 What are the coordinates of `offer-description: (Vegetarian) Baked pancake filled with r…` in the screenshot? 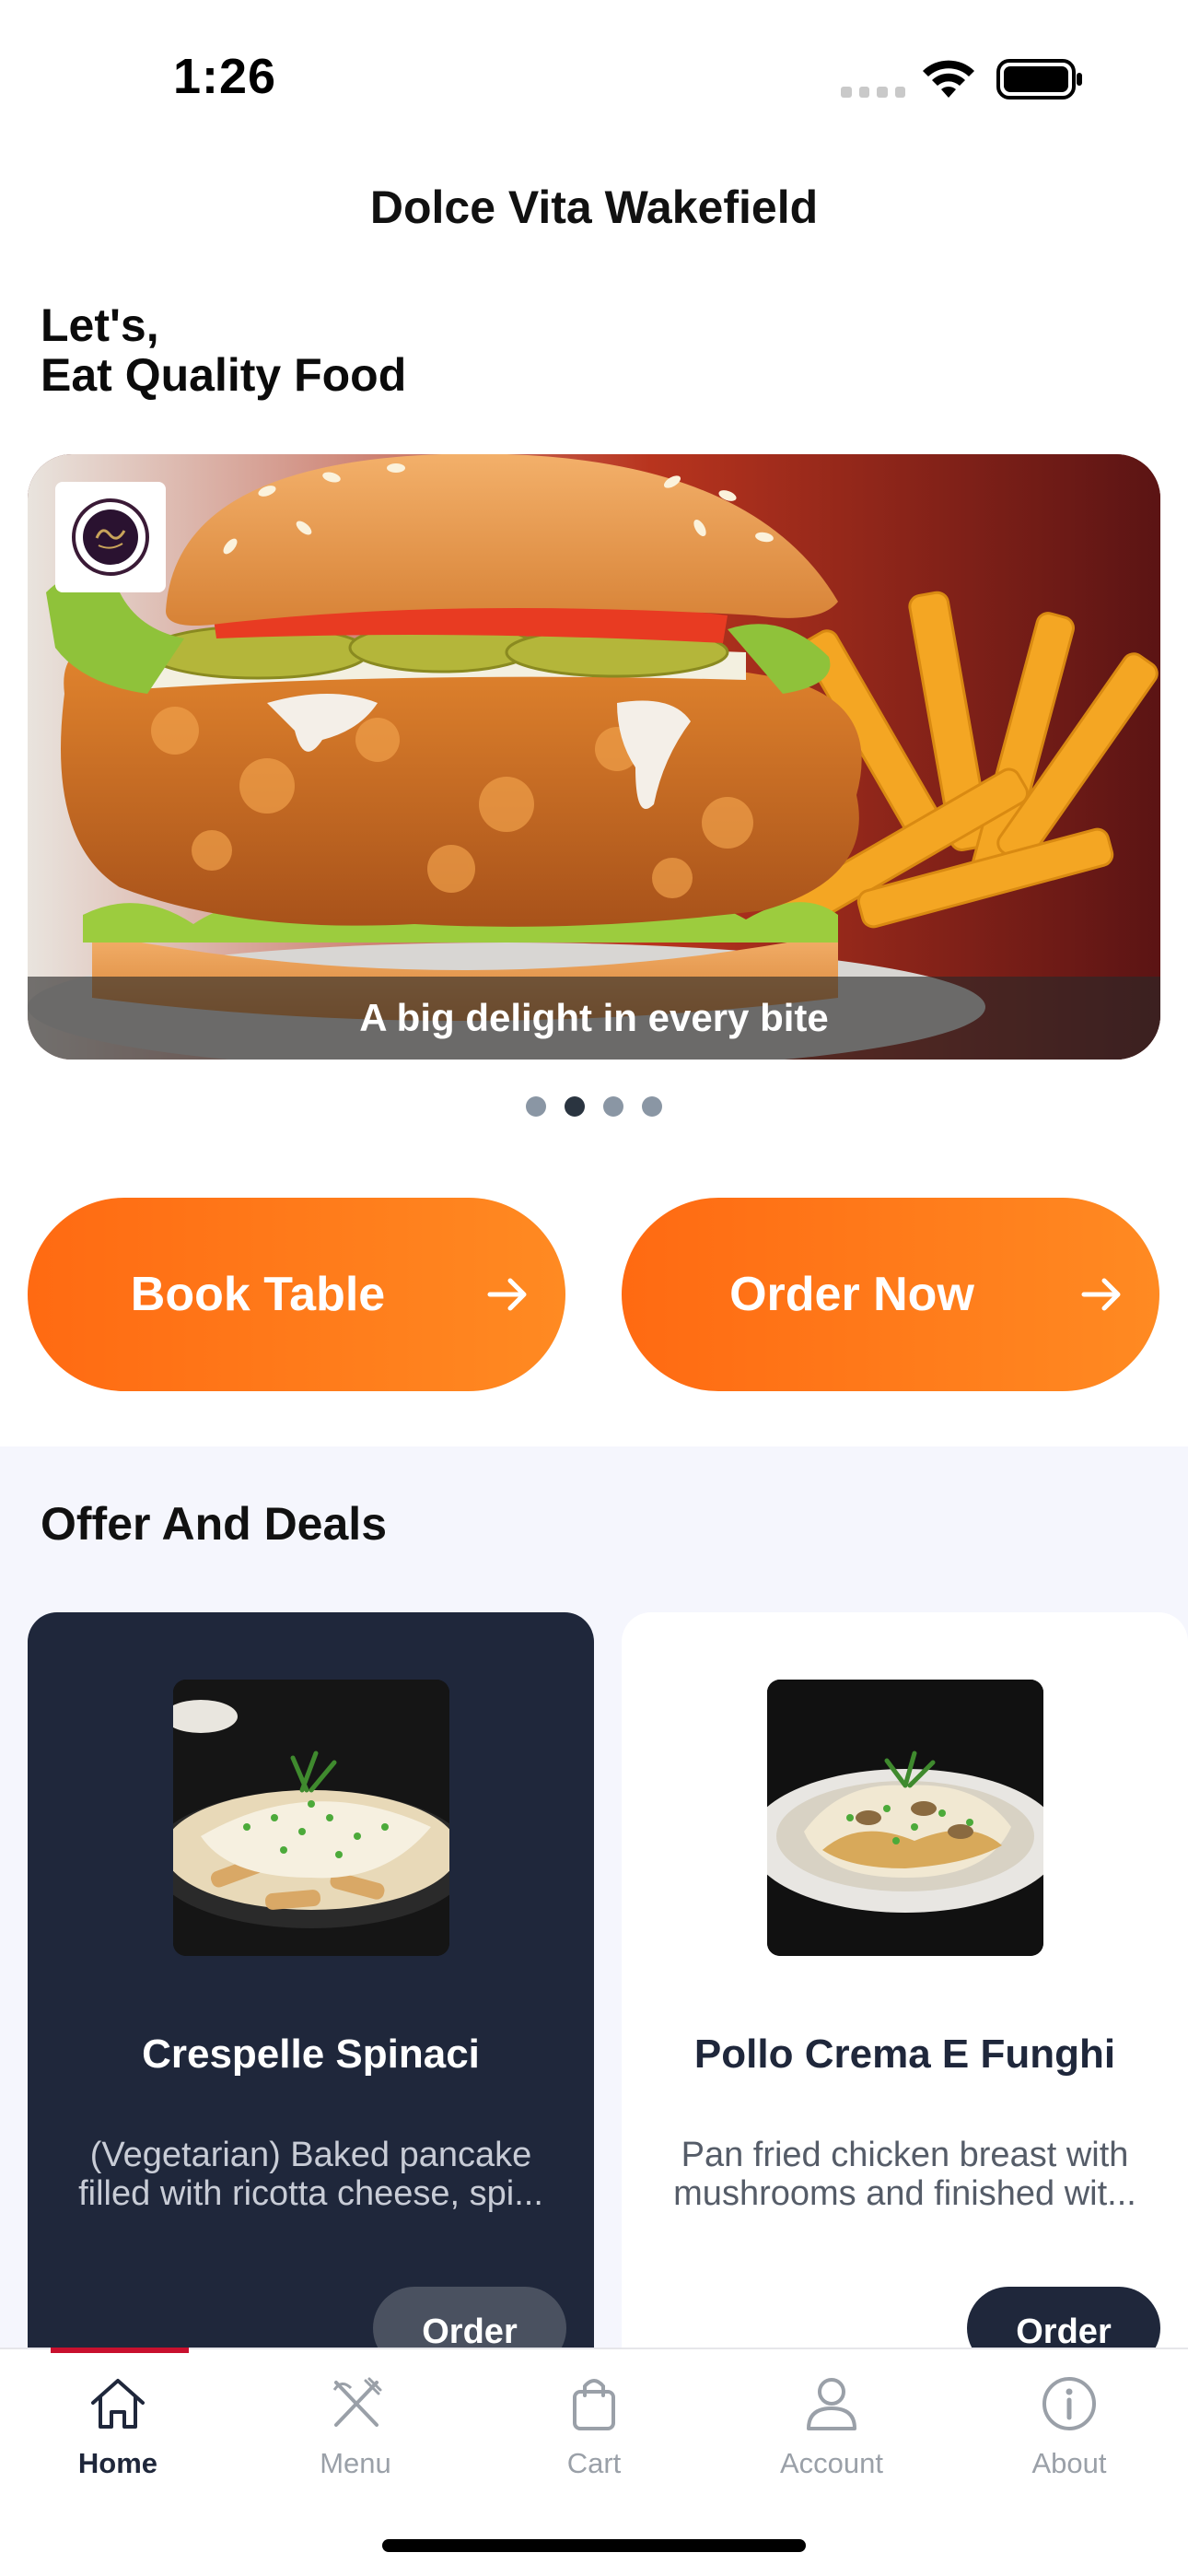 It's located at (311, 2174).